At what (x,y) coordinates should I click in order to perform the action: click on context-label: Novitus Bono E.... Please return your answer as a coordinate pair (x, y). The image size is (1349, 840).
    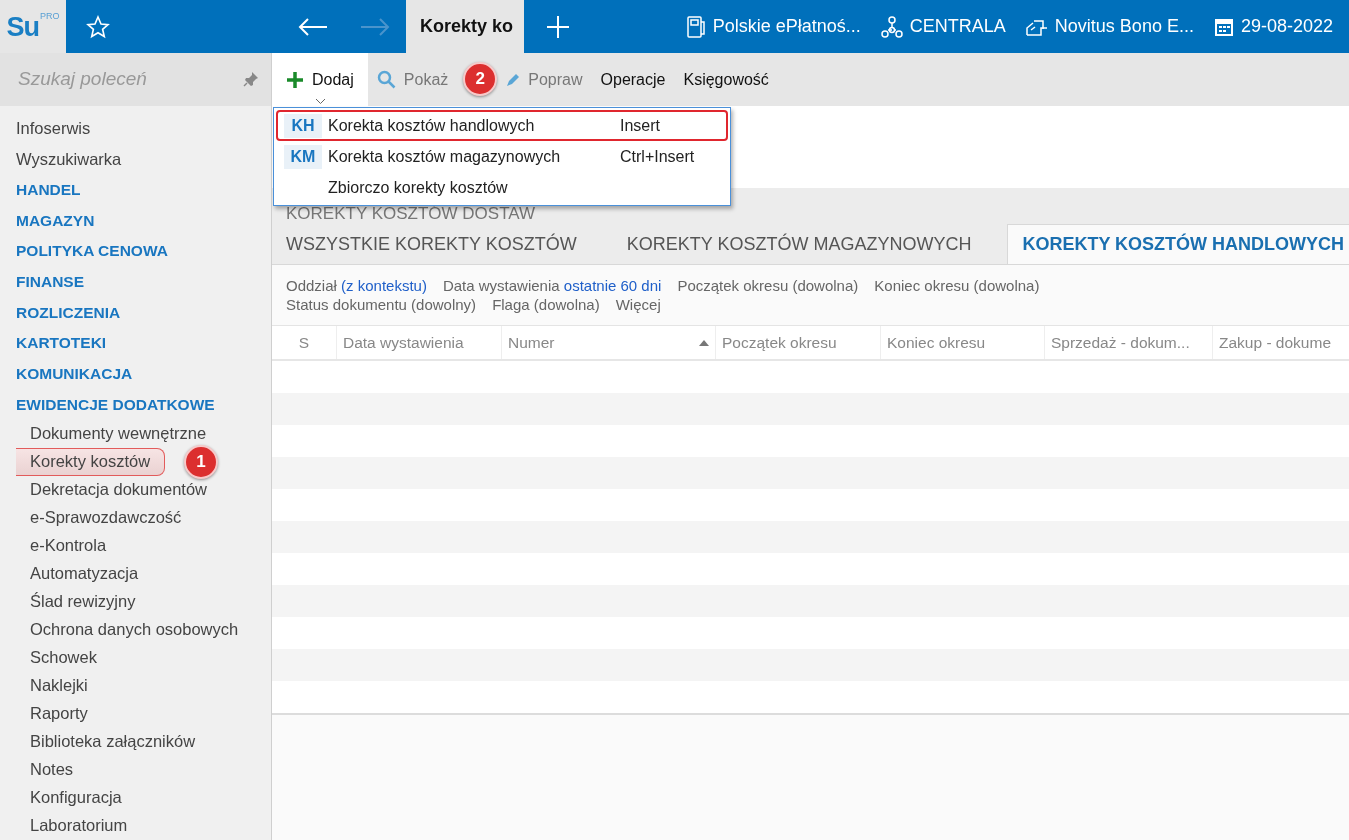
    Looking at the image, I should click on (1124, 26).